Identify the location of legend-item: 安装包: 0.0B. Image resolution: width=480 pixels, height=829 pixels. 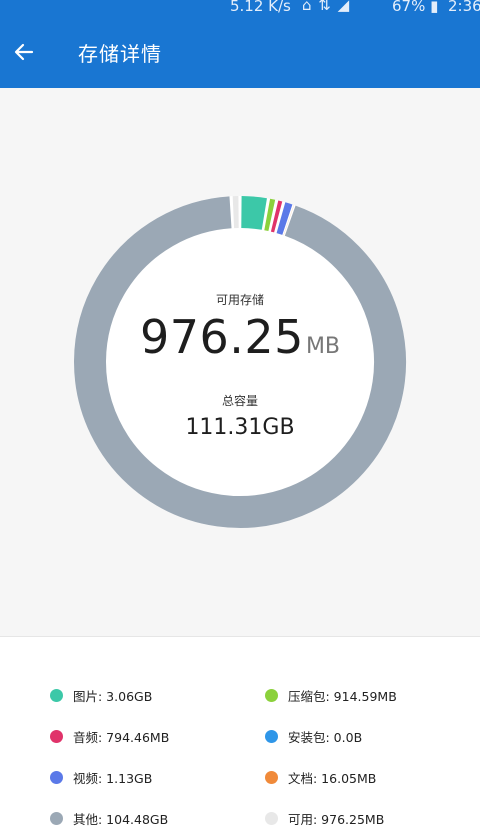
(313, 736).